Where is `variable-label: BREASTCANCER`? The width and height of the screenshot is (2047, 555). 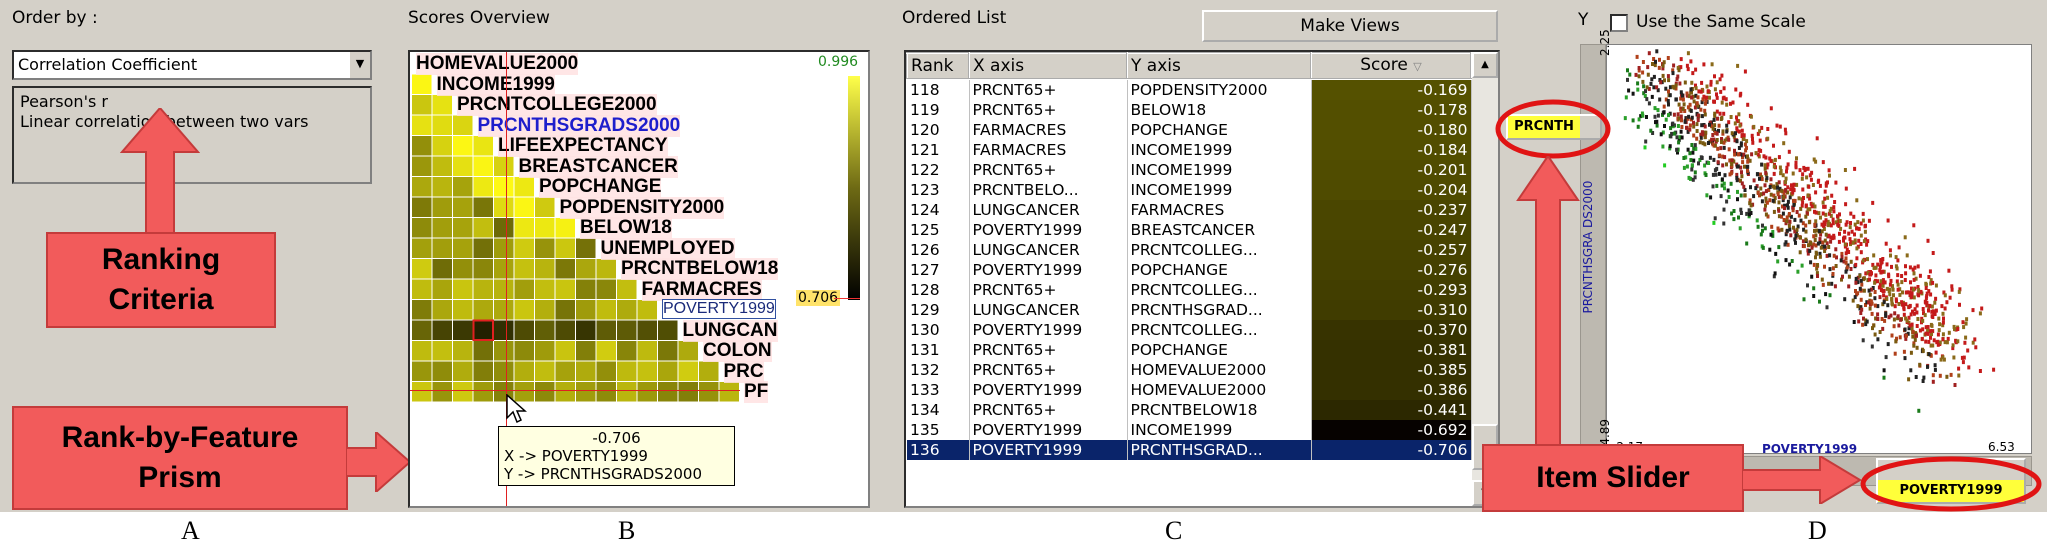
variable-label: BREASTCANCER is located at coordinates (598, 166).